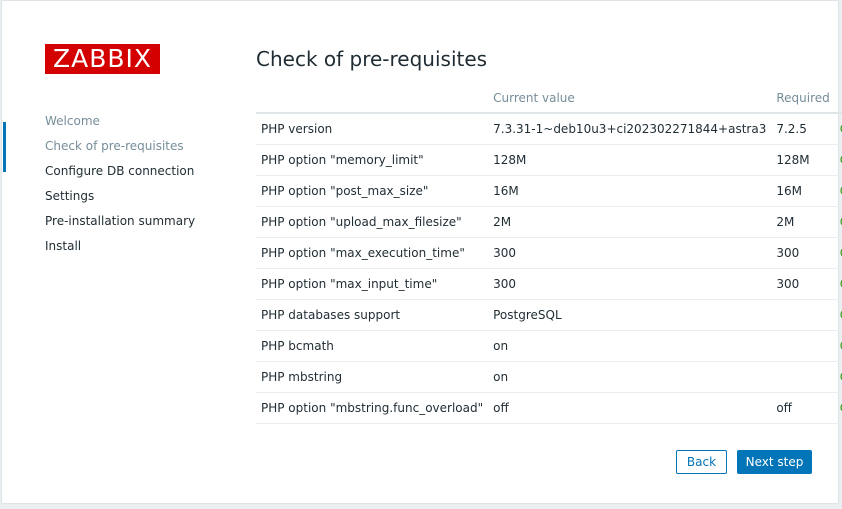 The height and width of the screenshot is (509, 842). I want to click on page-title: Check of pre-requisites, so click(372, 59).